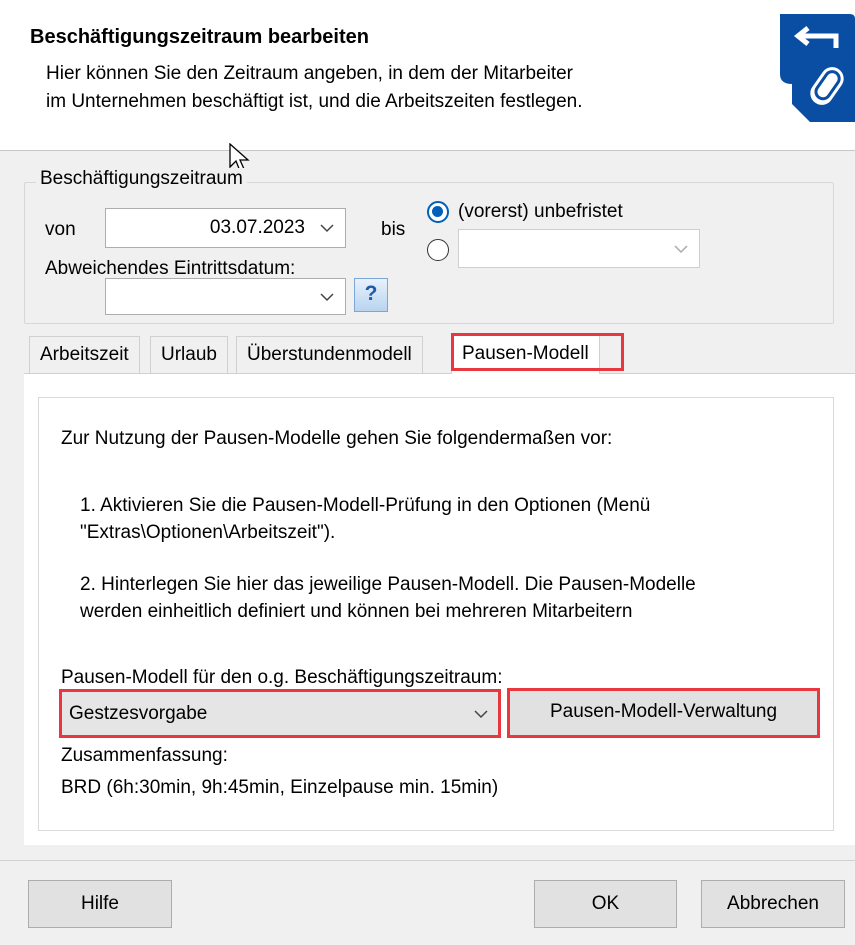 The image size is (855, 945). Describe the element at coordinates (427, 860) in the screenshot. I see `footer-separator` at that location.